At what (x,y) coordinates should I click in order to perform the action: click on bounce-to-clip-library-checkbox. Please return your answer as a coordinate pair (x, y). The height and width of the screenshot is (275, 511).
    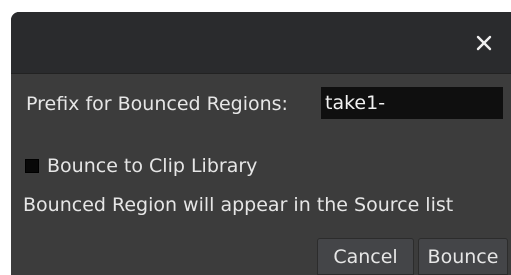
    Looking at the image, I should click on (32, 166).